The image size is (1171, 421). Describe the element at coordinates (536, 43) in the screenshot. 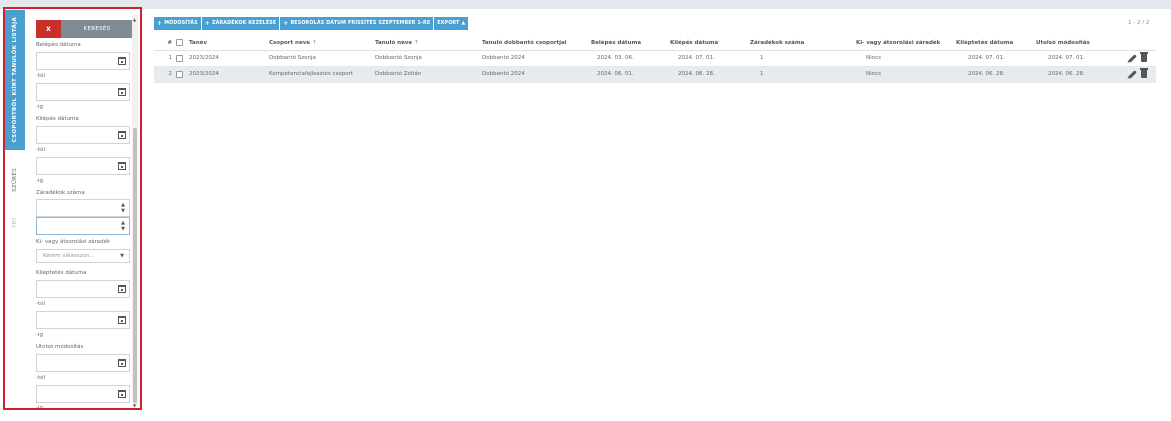

I see `header-student-groups: Tanuló dobbantó csoportjai` at that location.